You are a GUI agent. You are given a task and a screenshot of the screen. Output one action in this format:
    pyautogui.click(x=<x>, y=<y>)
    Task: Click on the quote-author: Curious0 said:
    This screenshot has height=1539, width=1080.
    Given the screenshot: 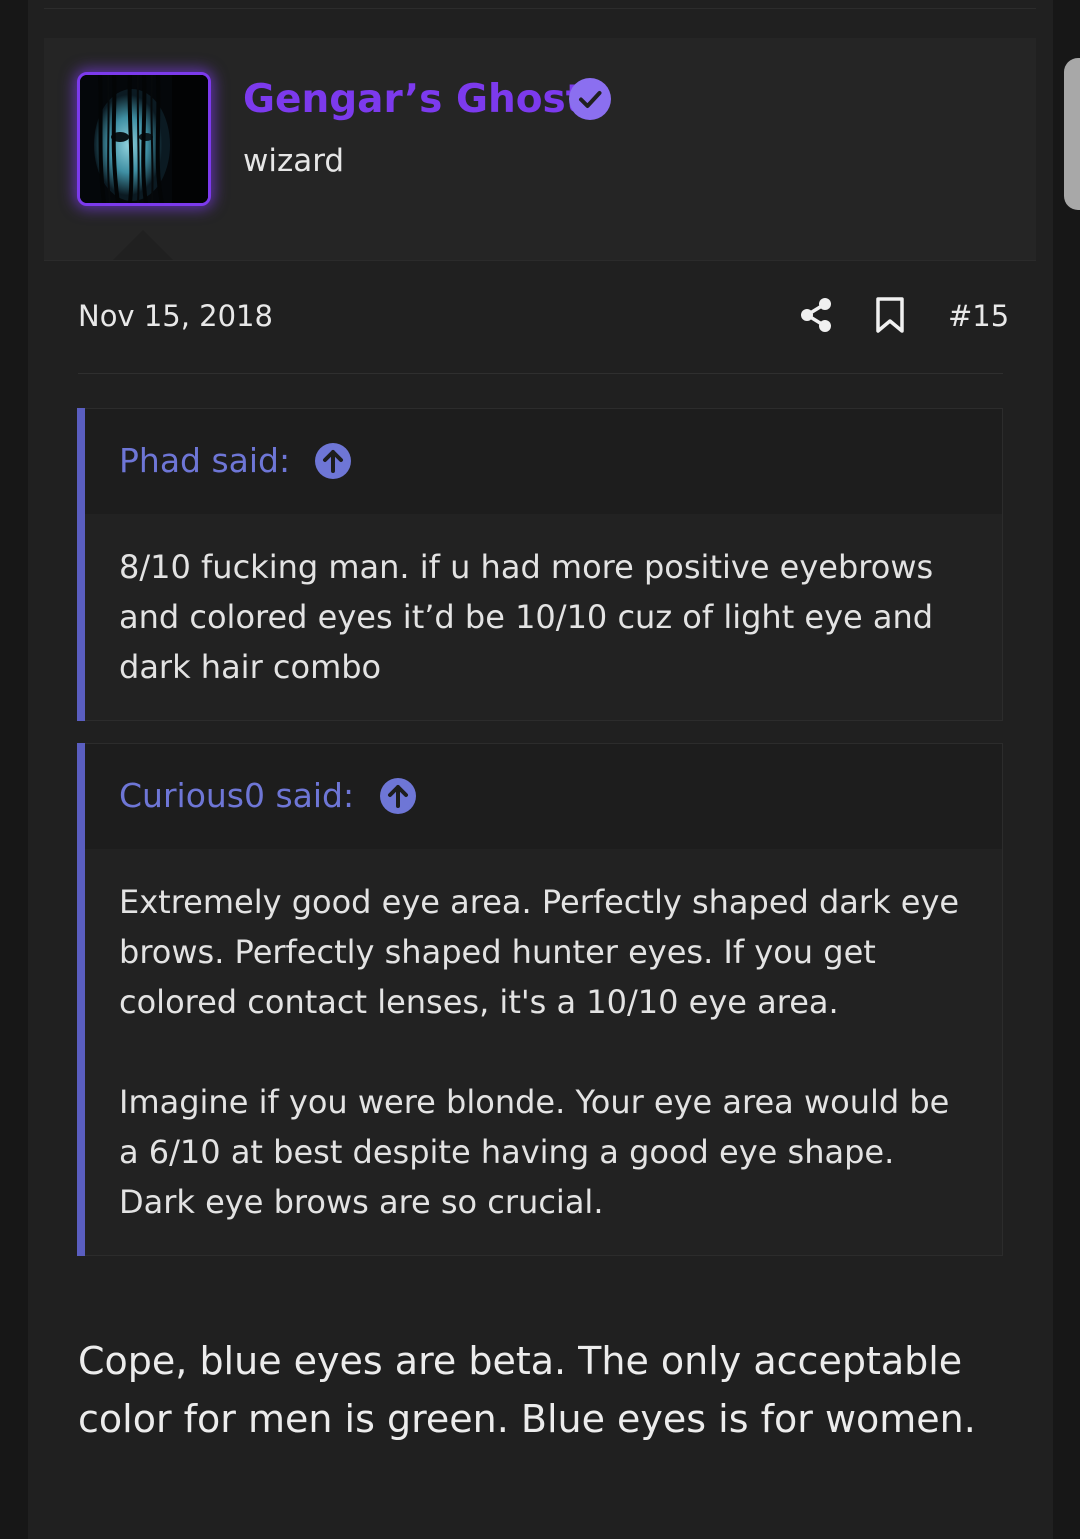 What is the action you would take?
    pyautogui.click(x=236, y=796)
    